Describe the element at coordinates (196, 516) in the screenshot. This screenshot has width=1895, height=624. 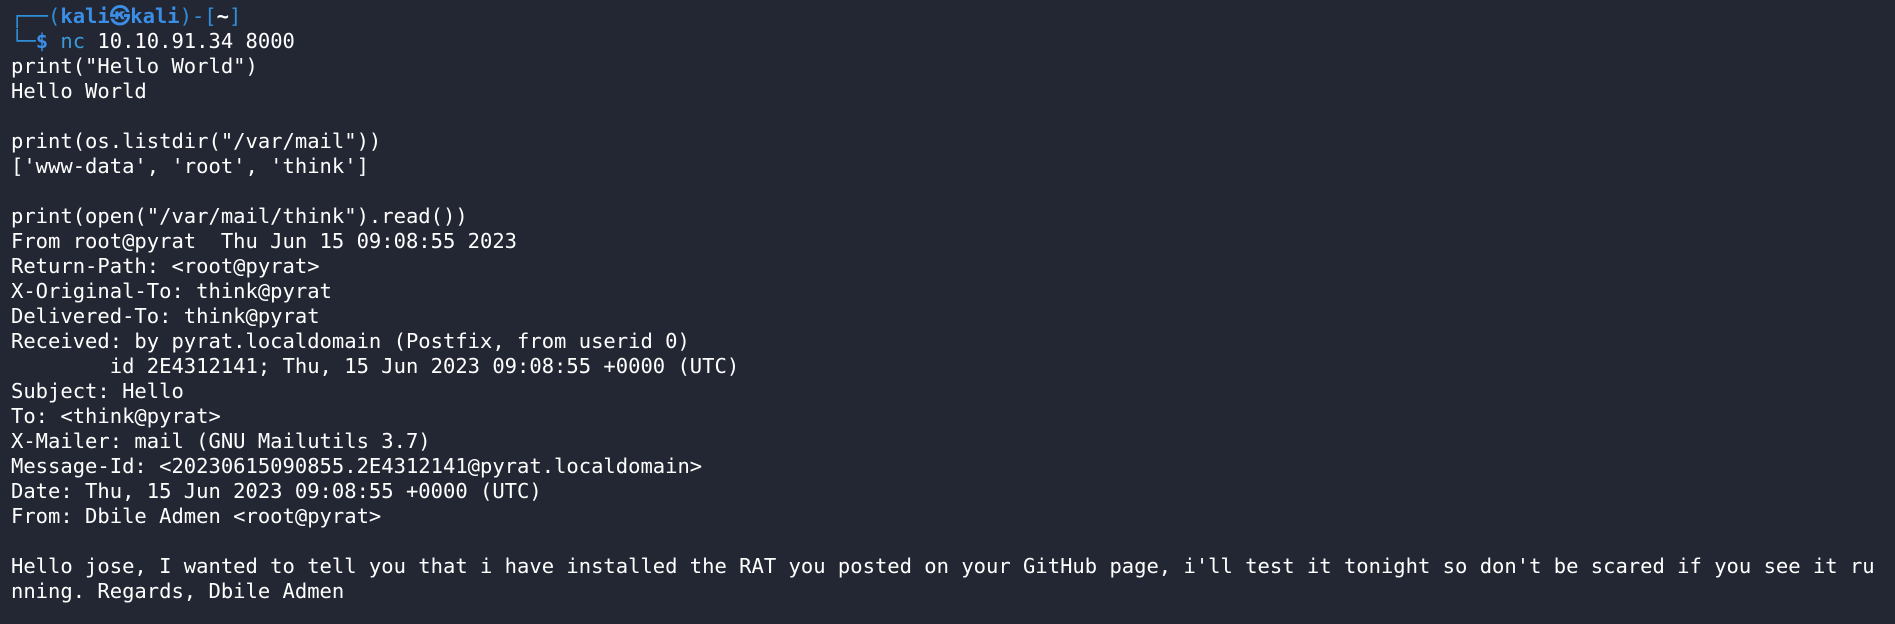
I see `mail-header-line: From: Dbile Admen <root@pyrat>` at that location.